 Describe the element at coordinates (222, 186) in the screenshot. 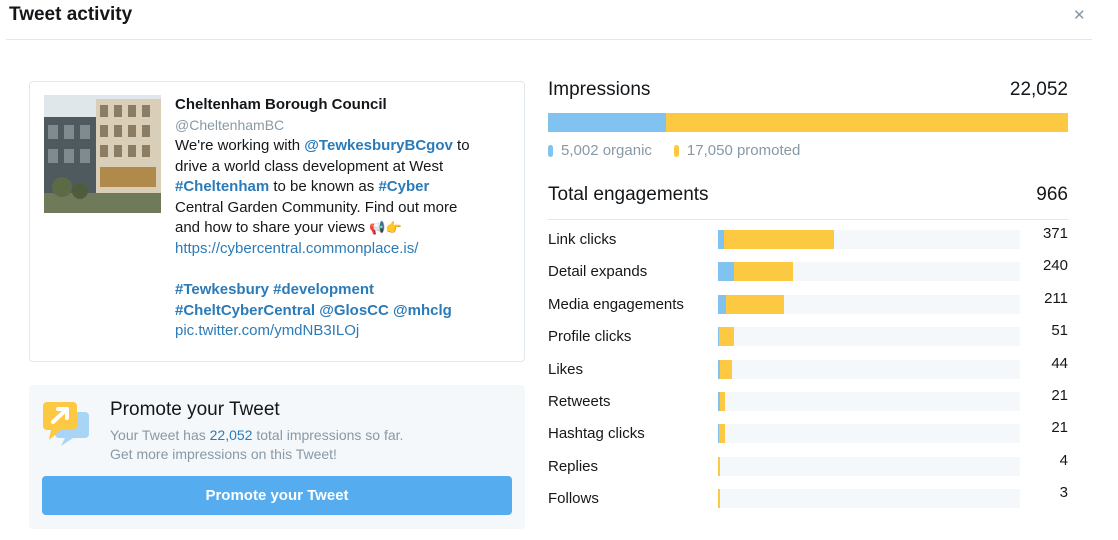

I see `tweet-hashtag-link: #Cheltenham` at that location.